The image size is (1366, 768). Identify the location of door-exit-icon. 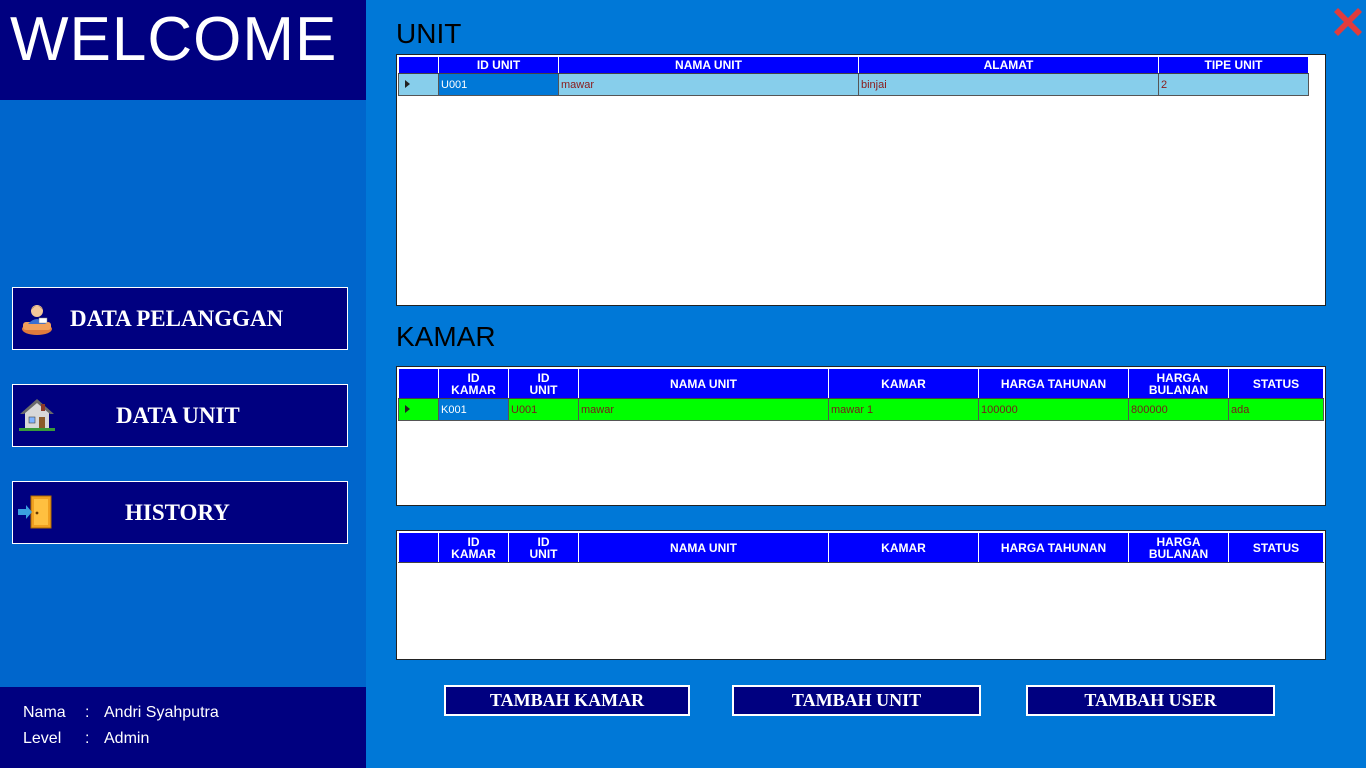
(35, 512).